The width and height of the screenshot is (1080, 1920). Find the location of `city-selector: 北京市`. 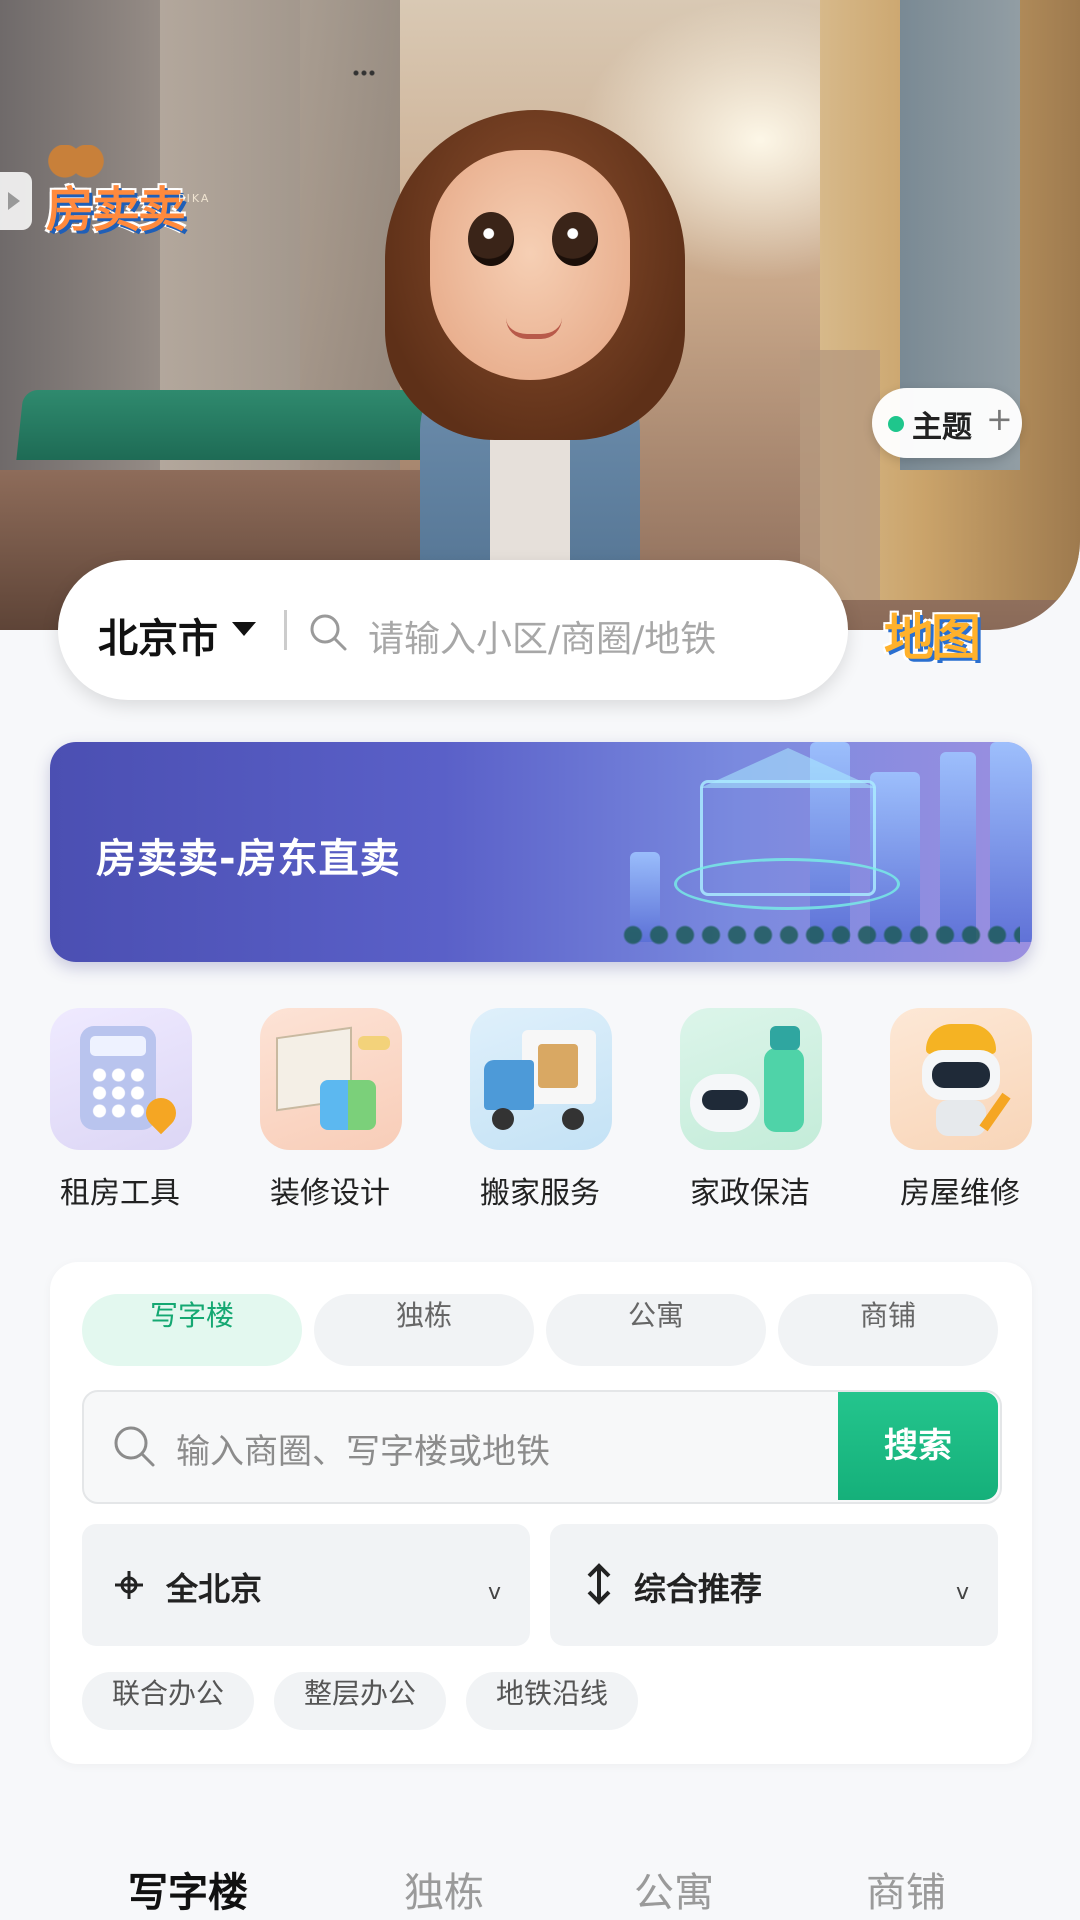

city-selector: 北京市 is located at coordinates (158, 635).